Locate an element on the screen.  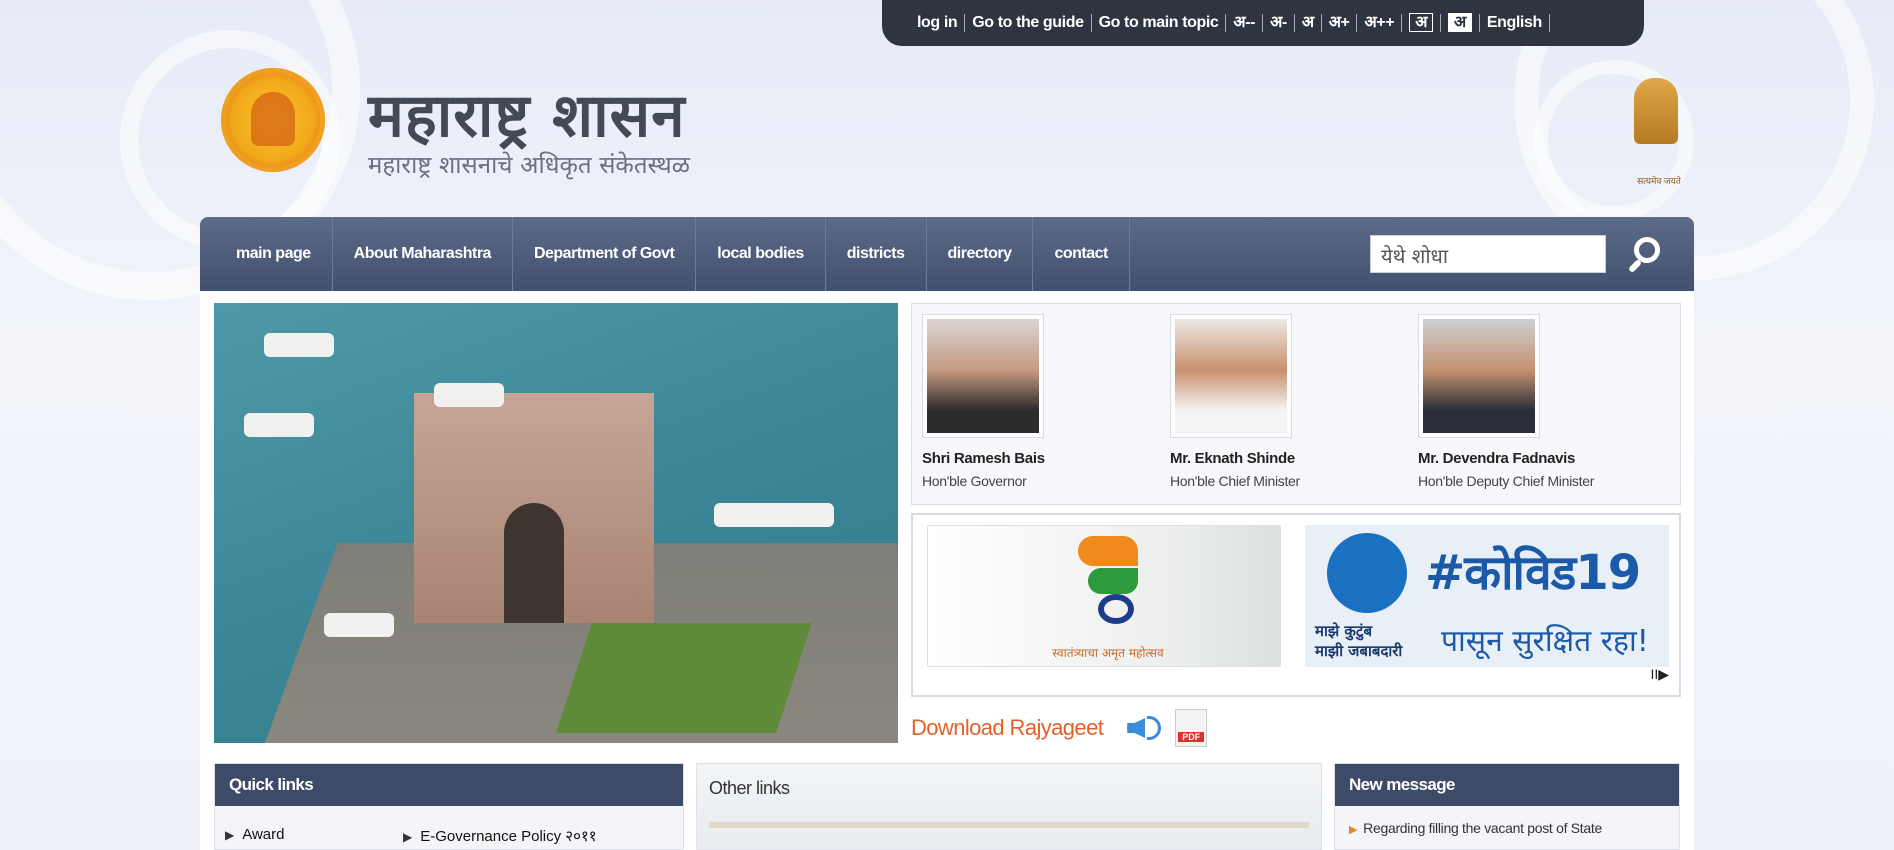
leader-card: Mr. Eknath Shinde Hon'ble Chief Minister is located at coordinates (1290, 401).